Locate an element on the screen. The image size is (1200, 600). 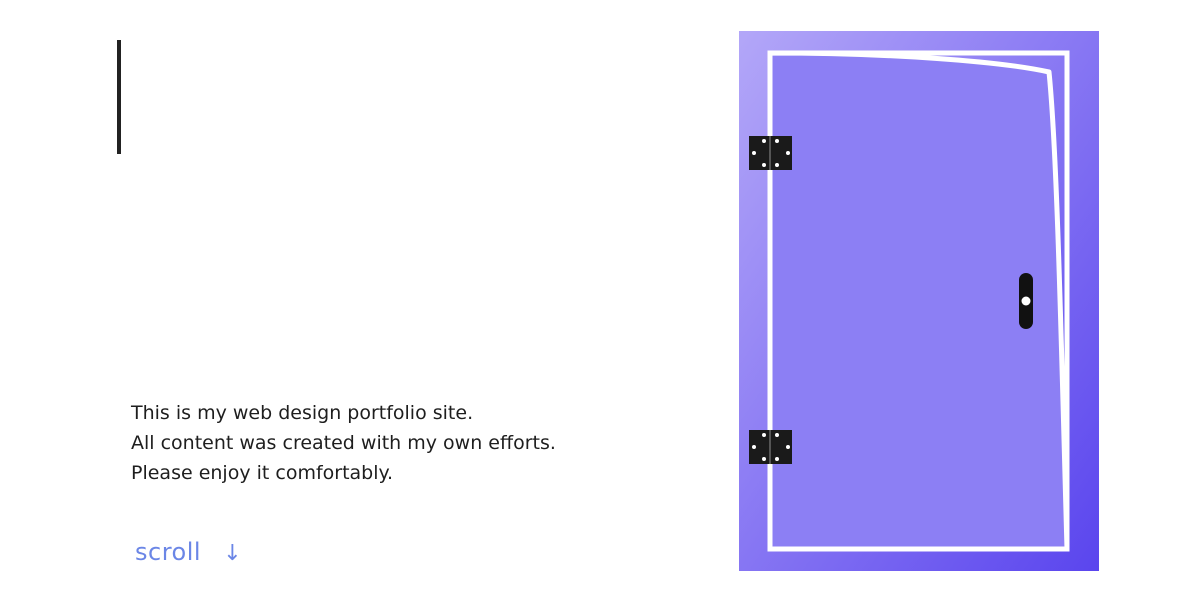
scroll-link: scroll ↓ is located at coordinates (188, 552).